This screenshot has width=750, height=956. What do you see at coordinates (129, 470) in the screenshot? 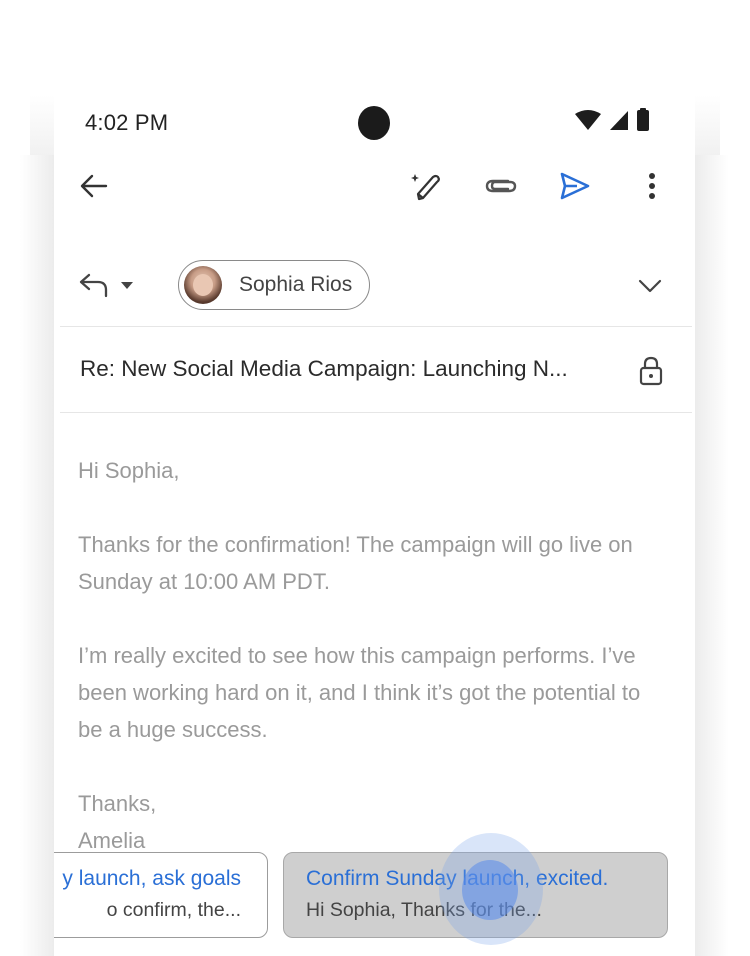
I see `body-greeting: Hi Sophia,` at bounding box center [129, 470].